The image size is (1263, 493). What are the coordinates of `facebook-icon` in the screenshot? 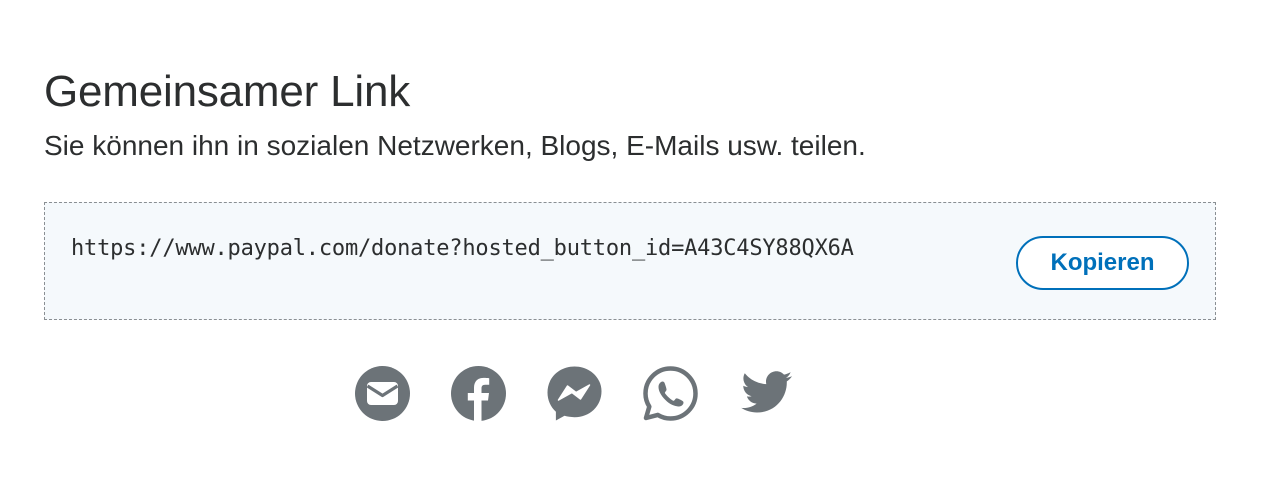 It's located at (478, 394).